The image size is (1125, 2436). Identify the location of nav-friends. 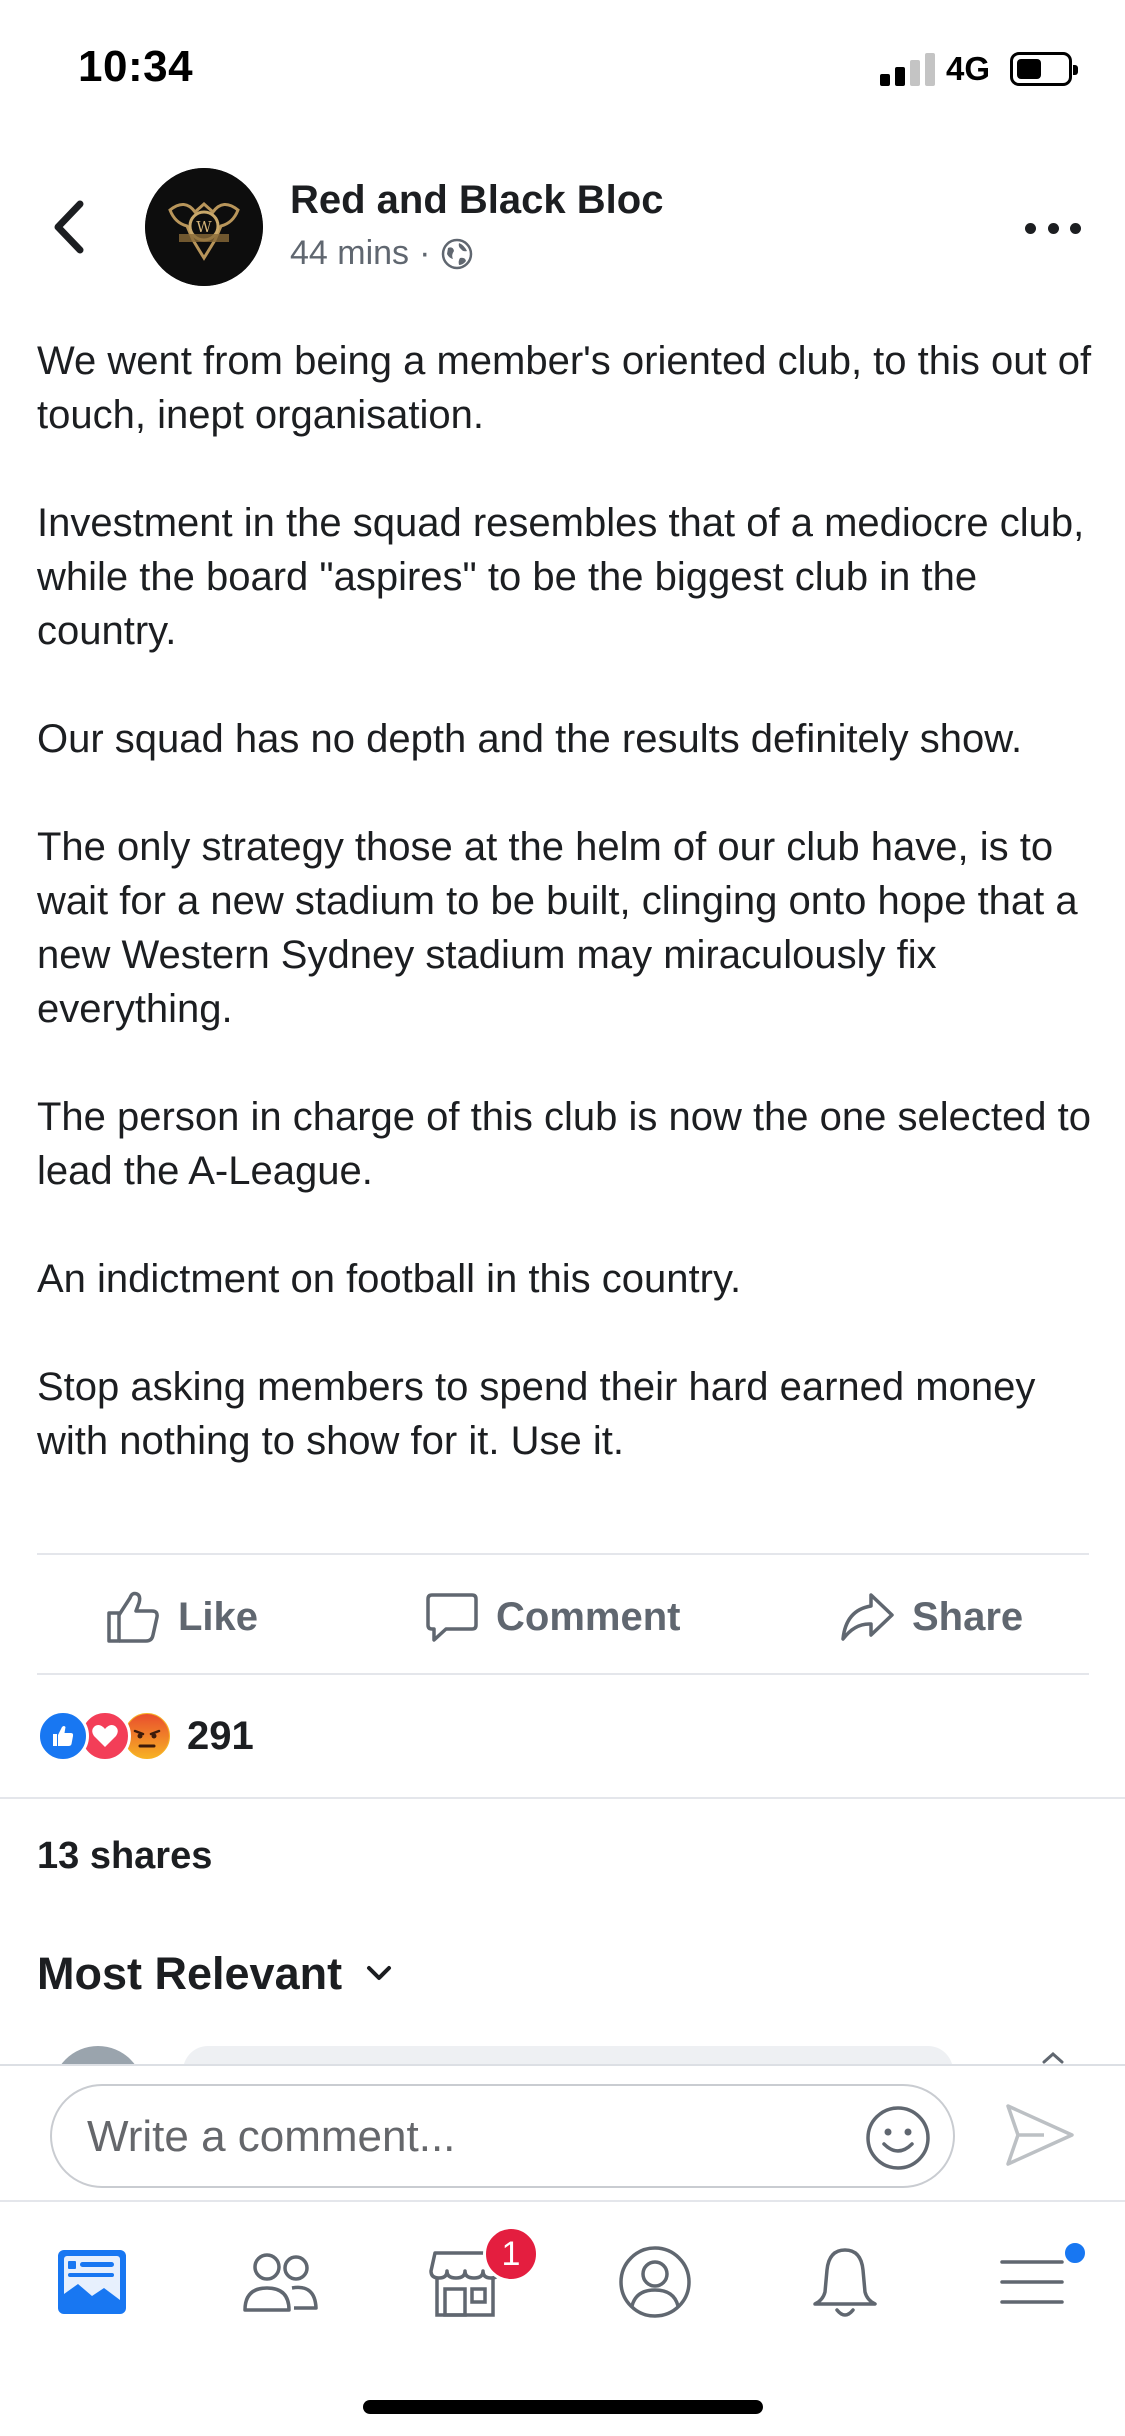
(280, 2282).